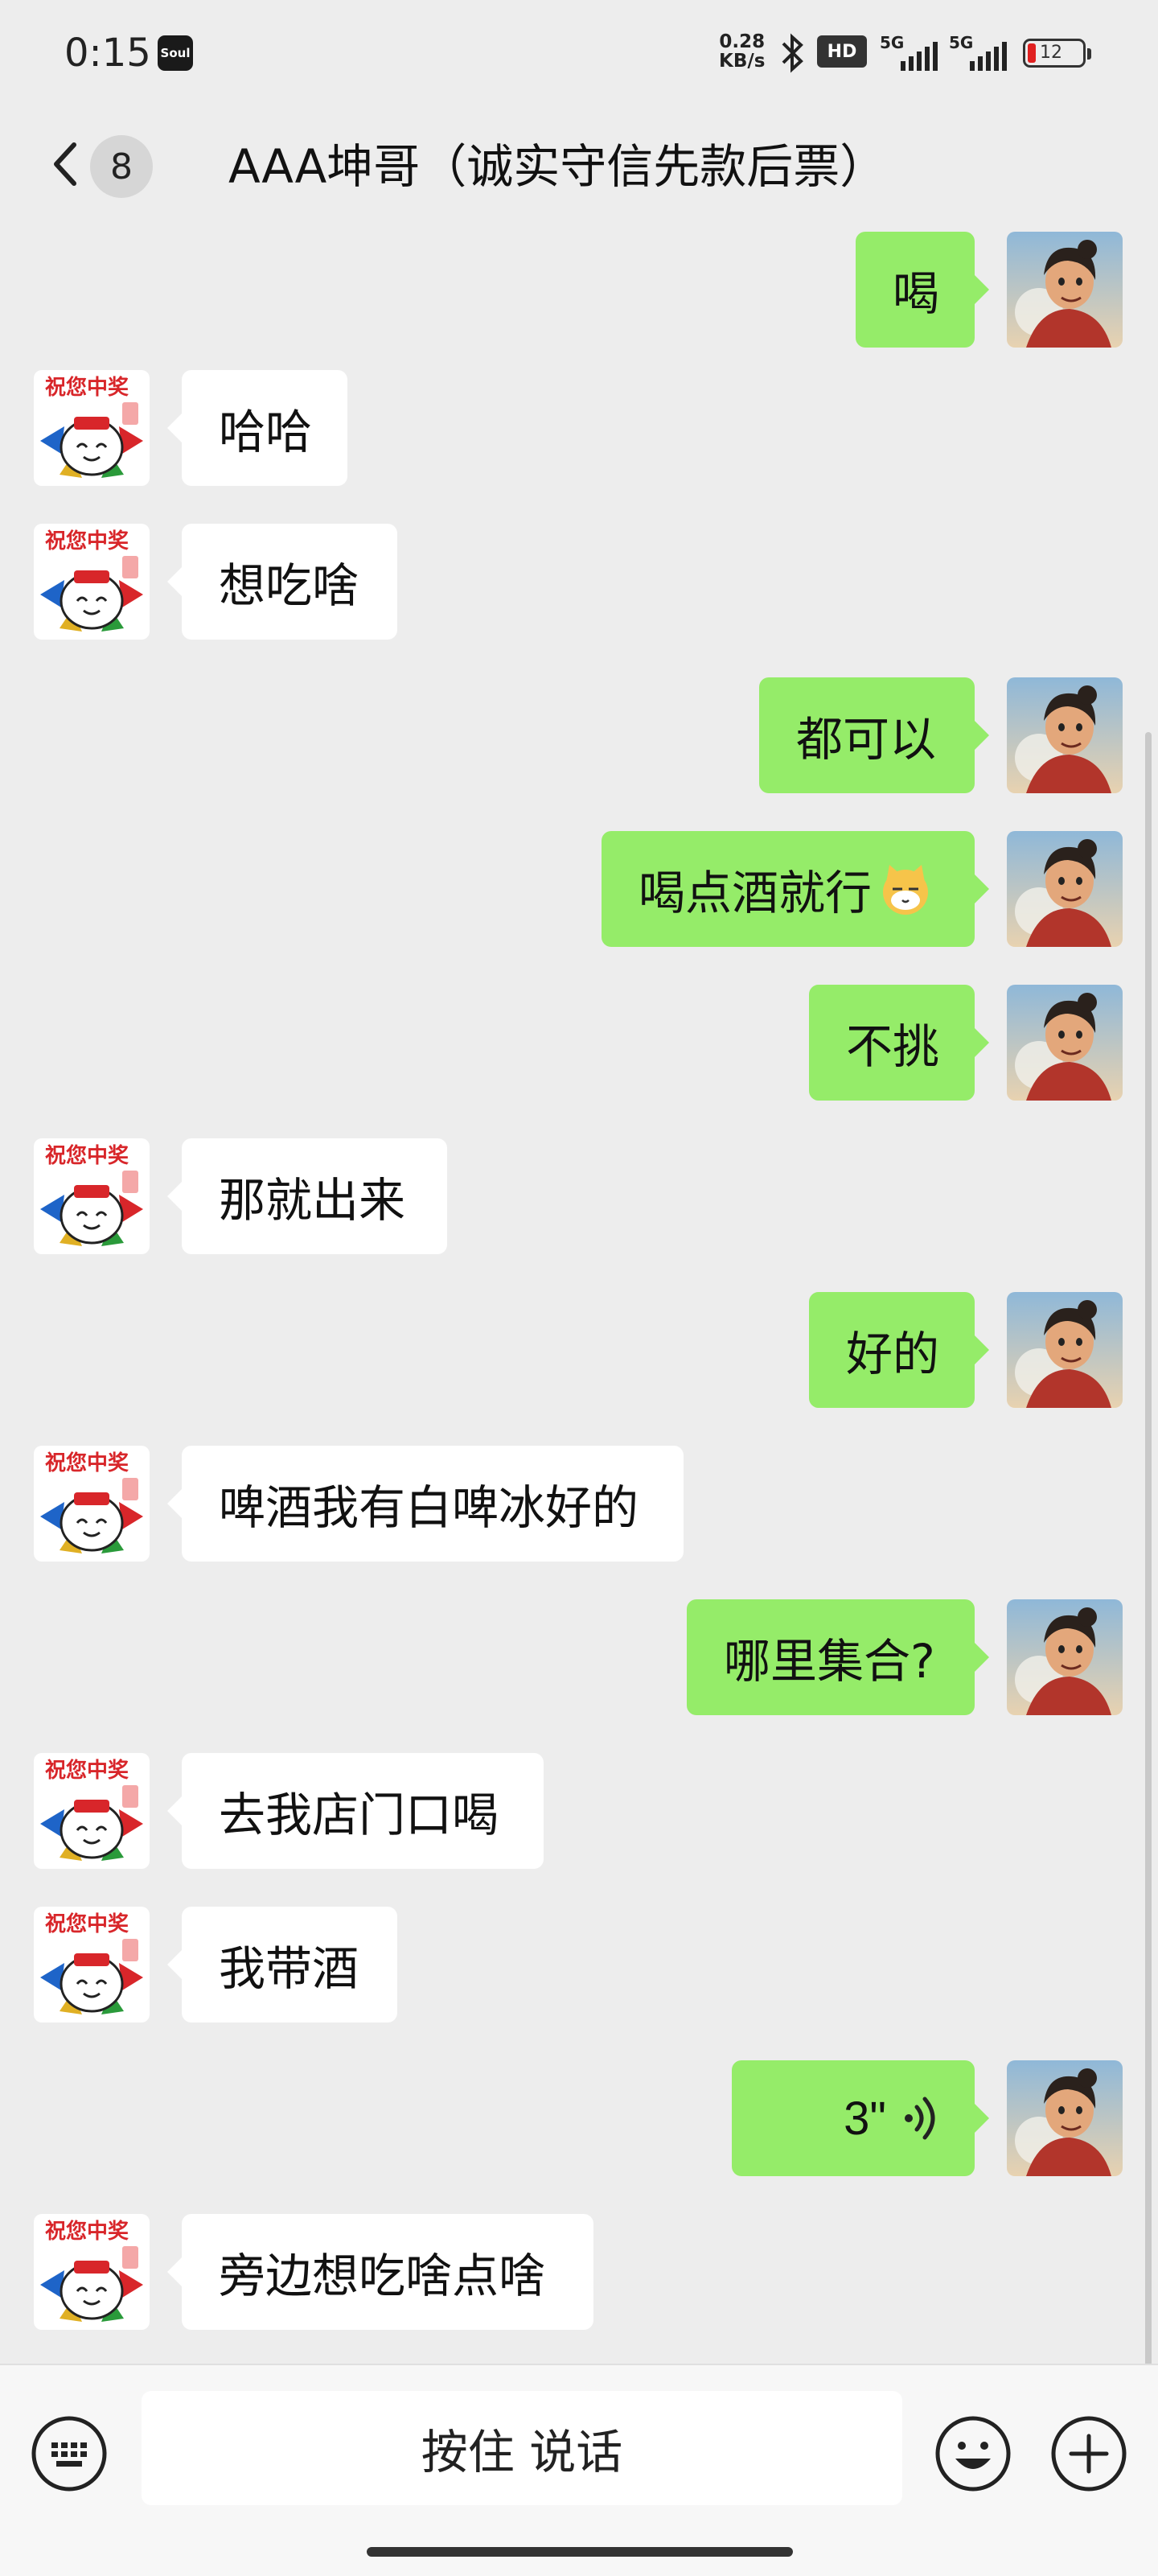 The image size is (1158, 2576). What do you see at coordinates (522, 2448) in the screenshot?
I see `hold-to-talk-button: 按住 说话` at bounding box center [522, 2448].